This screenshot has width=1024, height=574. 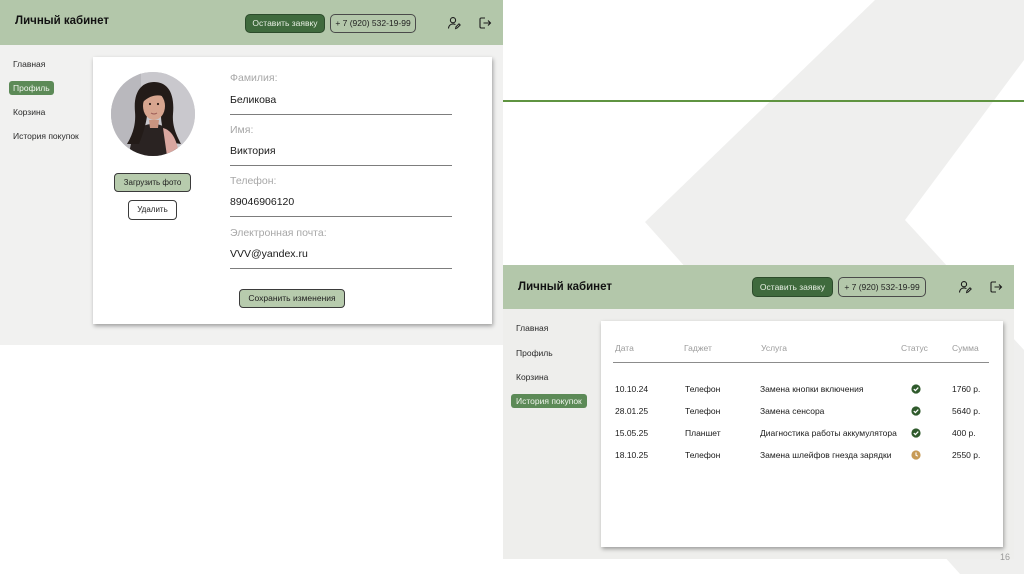 What do you see at coordinates (253, 151) in the screenshot?
I see `firstname-field: Виктория` at bounding box center [253, 151].